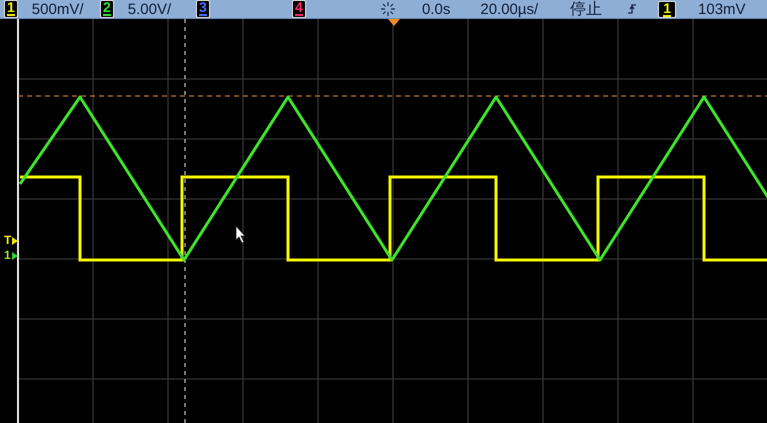  What do you see at coordinates (586, 10) in the screenshot?
I see `run-state: 停止` at bounding box center [586, 10].